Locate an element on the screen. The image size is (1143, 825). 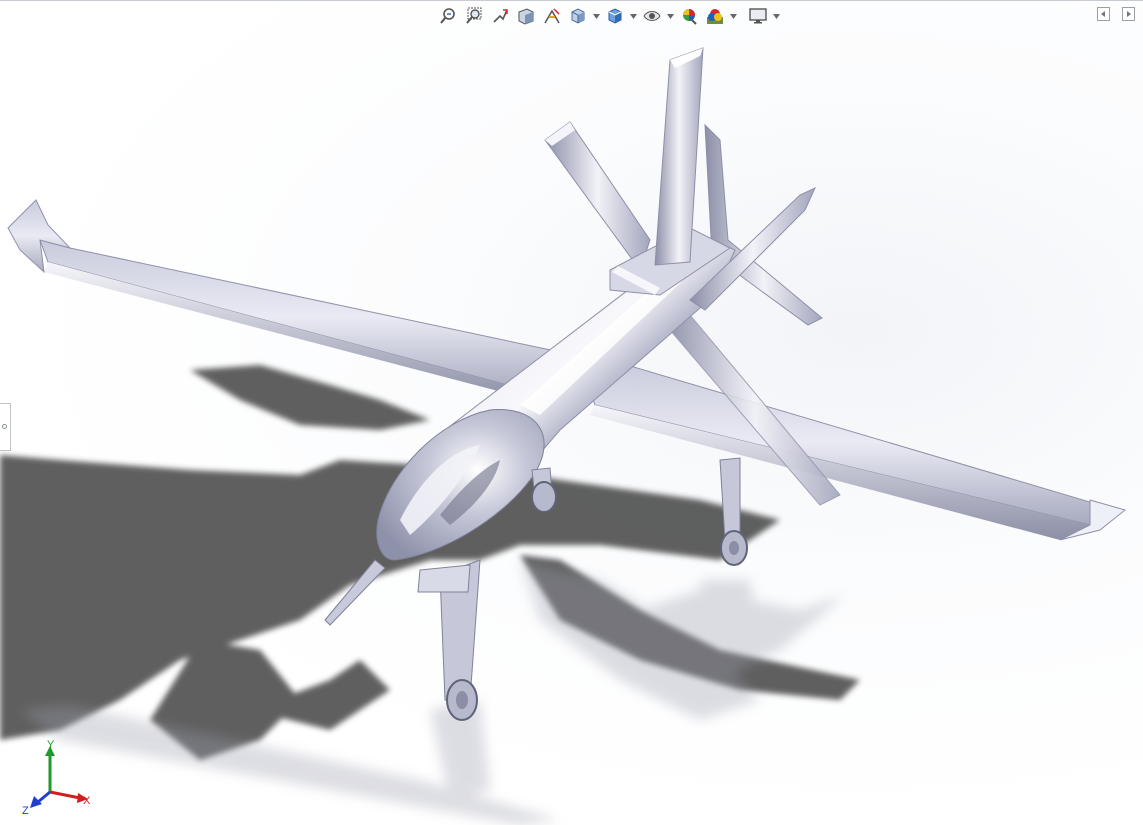
appearance-icon is located at coordinates (689, 16).